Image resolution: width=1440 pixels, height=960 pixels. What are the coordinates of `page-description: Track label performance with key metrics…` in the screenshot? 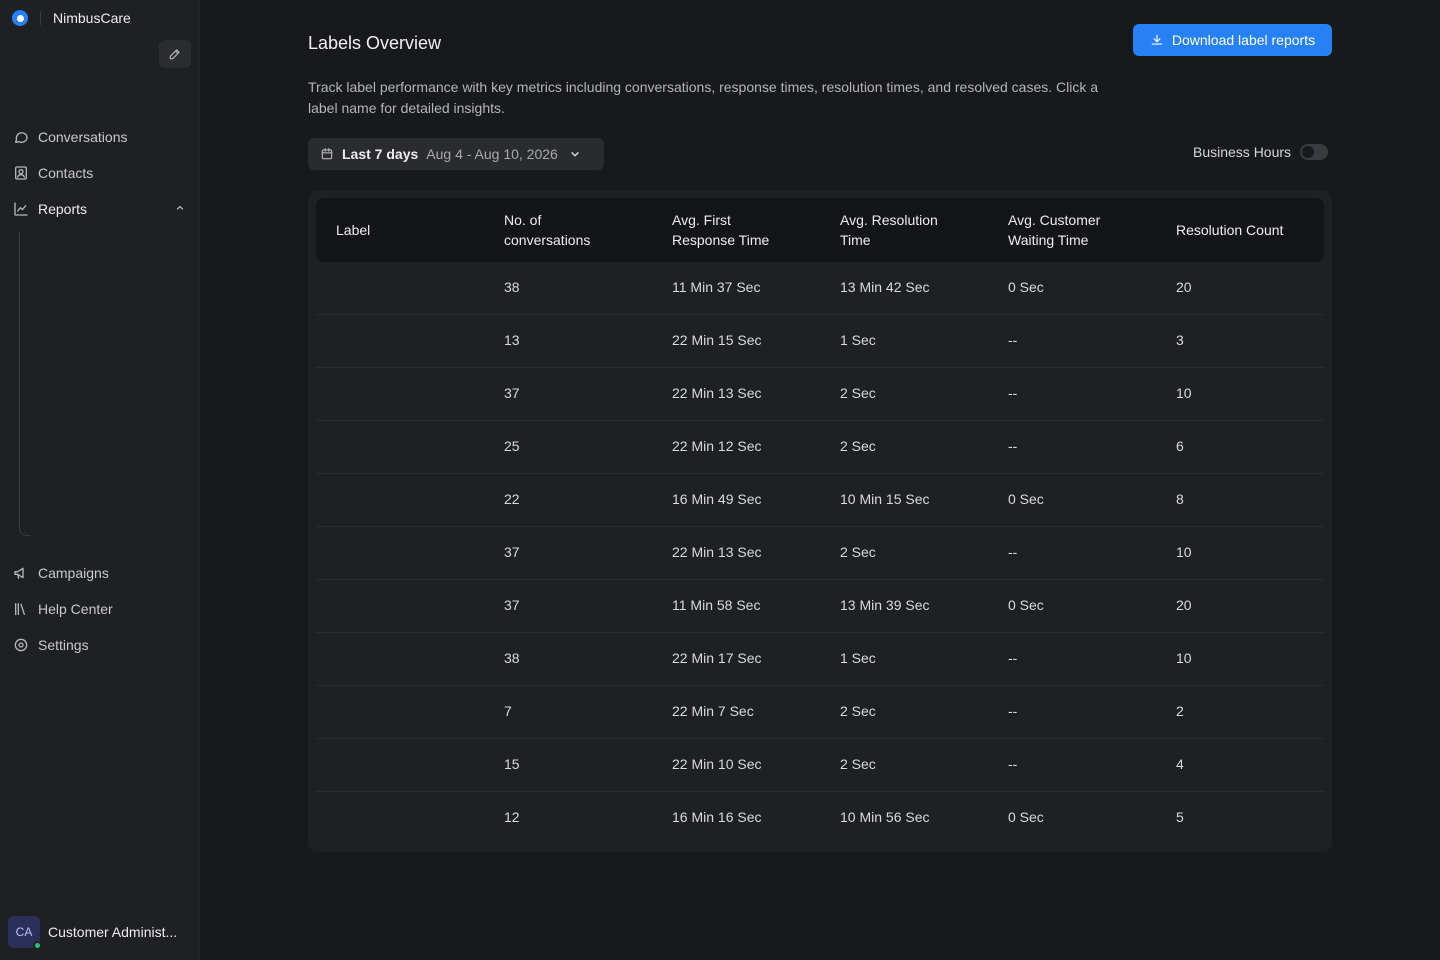 It's located at (703, 97).